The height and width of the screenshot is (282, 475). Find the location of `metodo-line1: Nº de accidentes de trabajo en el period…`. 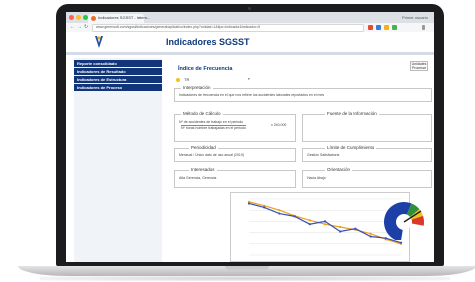

metodo-line1: Nº de accidentes de trabajo en el period… is located at coordinates (211, 122).